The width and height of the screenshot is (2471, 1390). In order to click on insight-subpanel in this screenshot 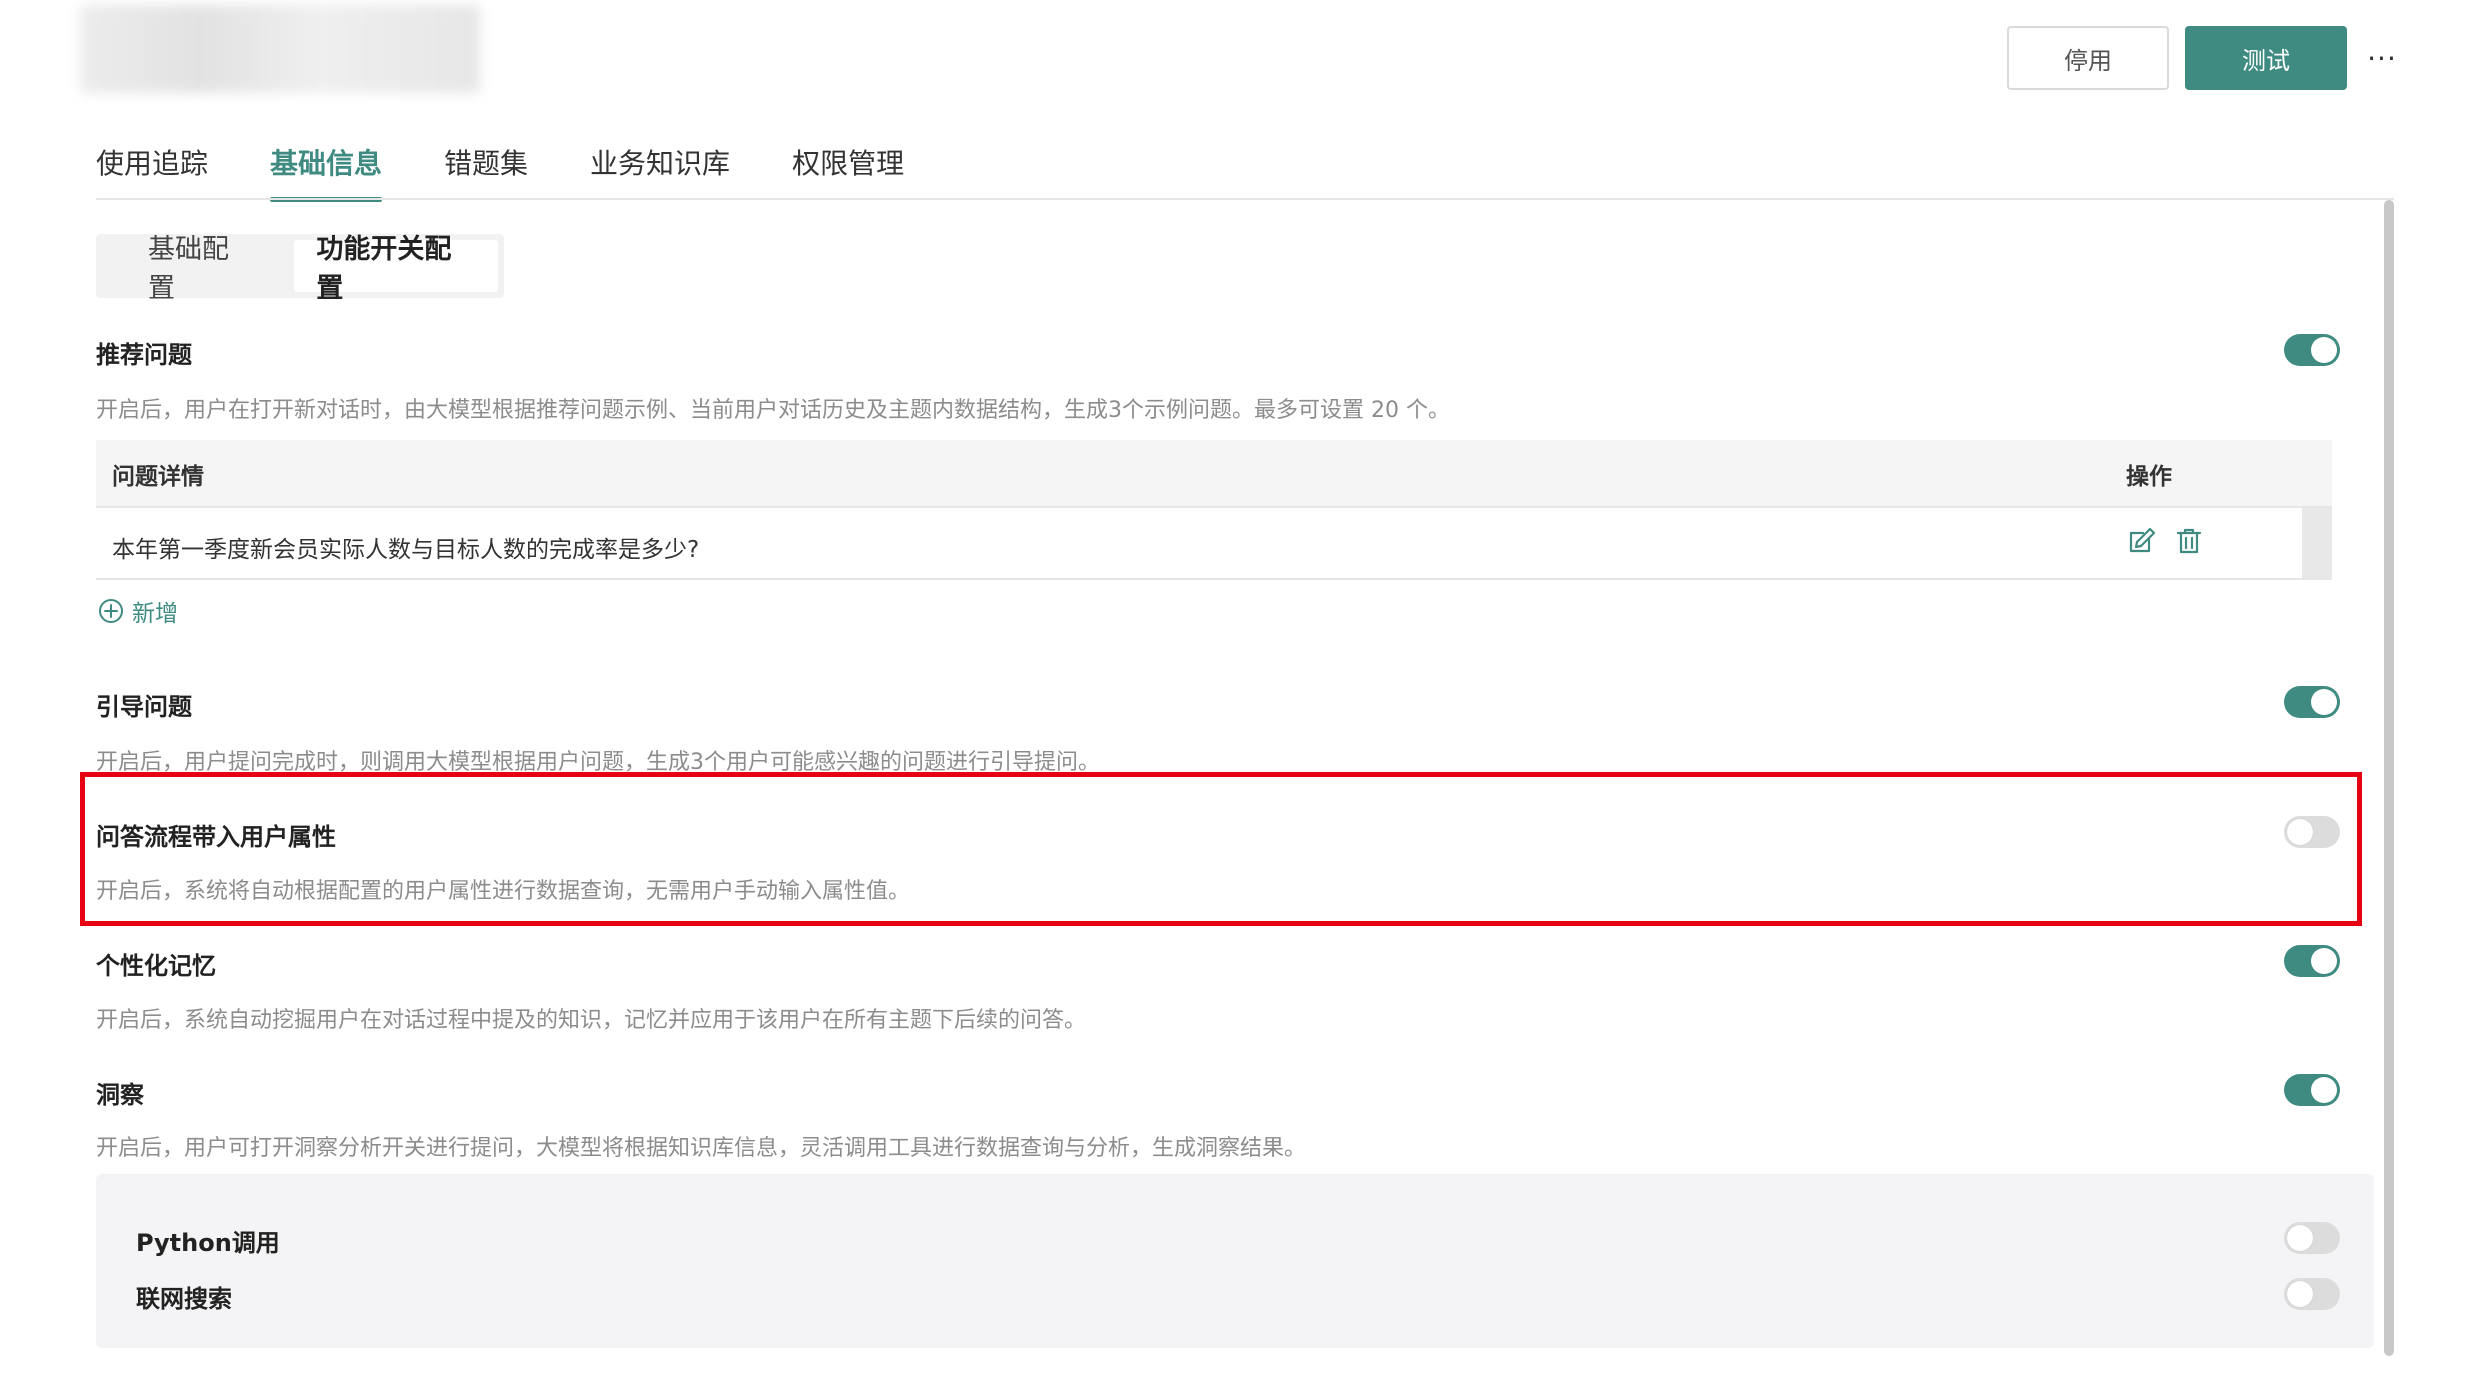, I will do `click(1235, 1261)`.